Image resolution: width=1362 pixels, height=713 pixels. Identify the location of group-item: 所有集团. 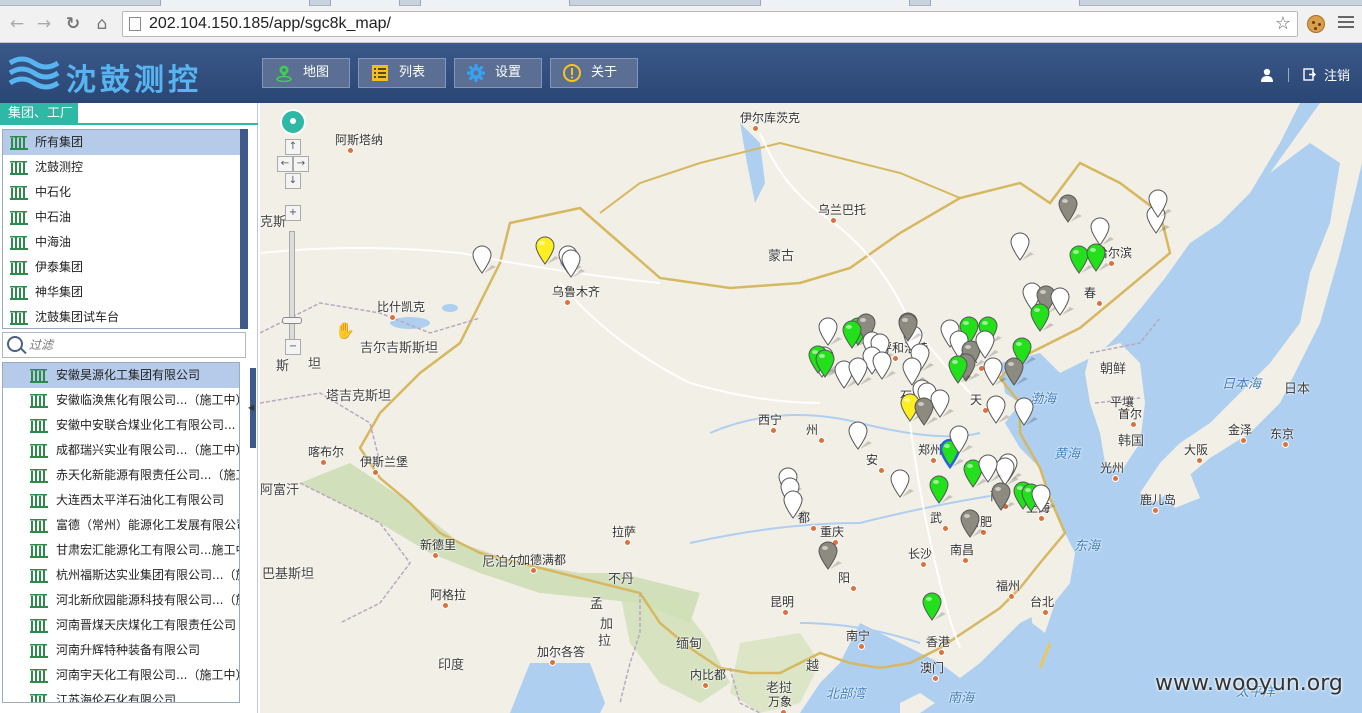
(122, 142).